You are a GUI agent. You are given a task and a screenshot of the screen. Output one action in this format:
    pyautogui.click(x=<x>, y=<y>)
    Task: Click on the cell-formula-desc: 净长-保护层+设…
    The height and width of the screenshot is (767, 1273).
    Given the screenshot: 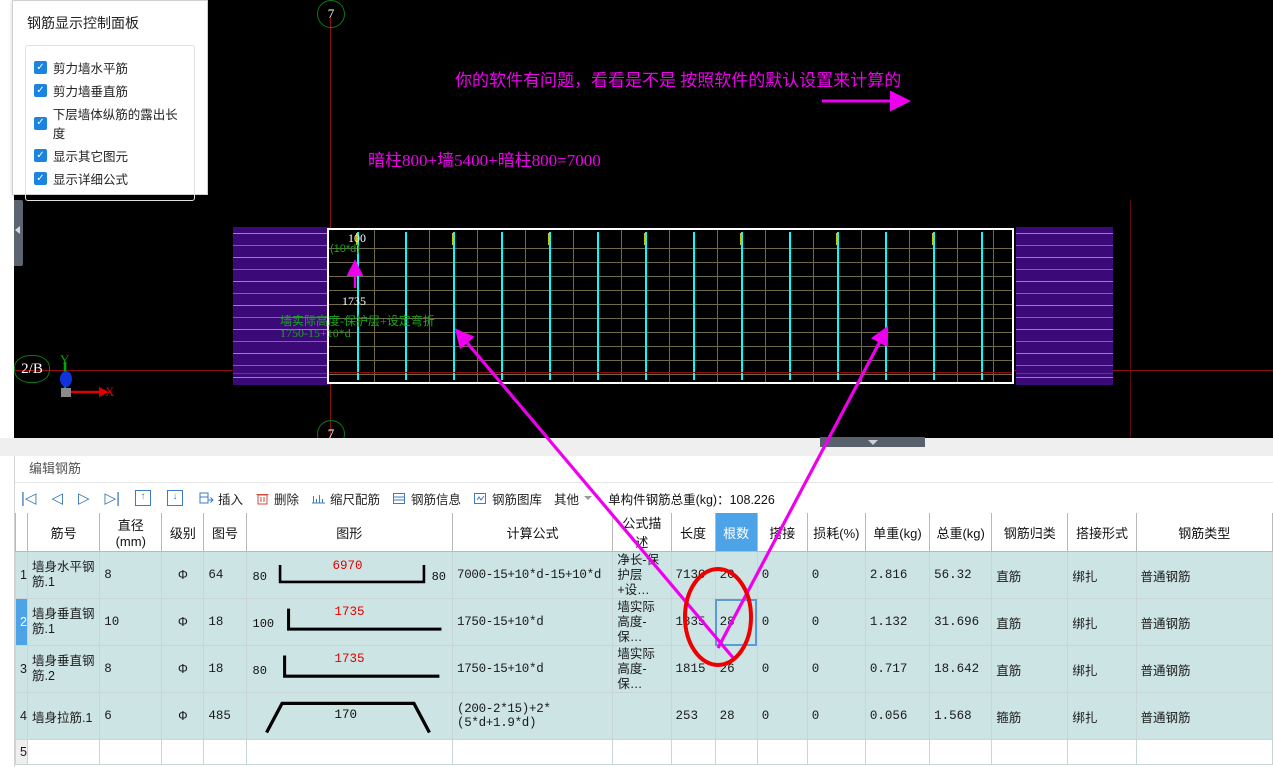 What is the action you would take?
    pyautogui.click(x=642, y=575)
    